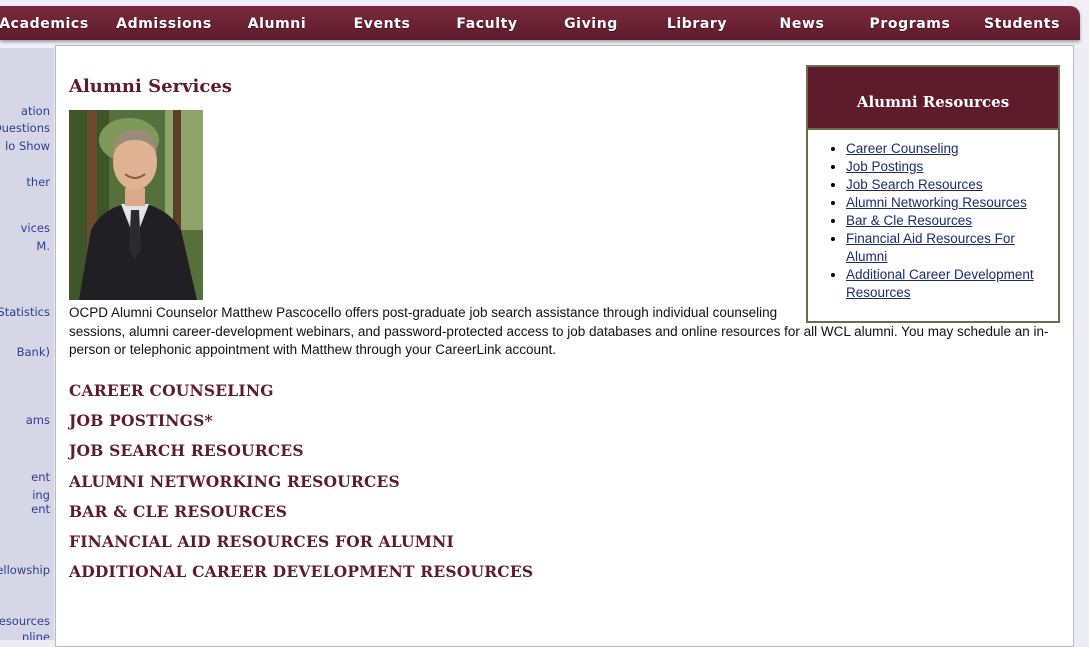 The width and height of the screenshot is (1089, 647). What do you see at coordinates (261, 541) in the screenshot?
I see `heading-financial-aid: FINANCIAL AID RESOURCES FOR ALUMNI` at bounding box center [261, 541].